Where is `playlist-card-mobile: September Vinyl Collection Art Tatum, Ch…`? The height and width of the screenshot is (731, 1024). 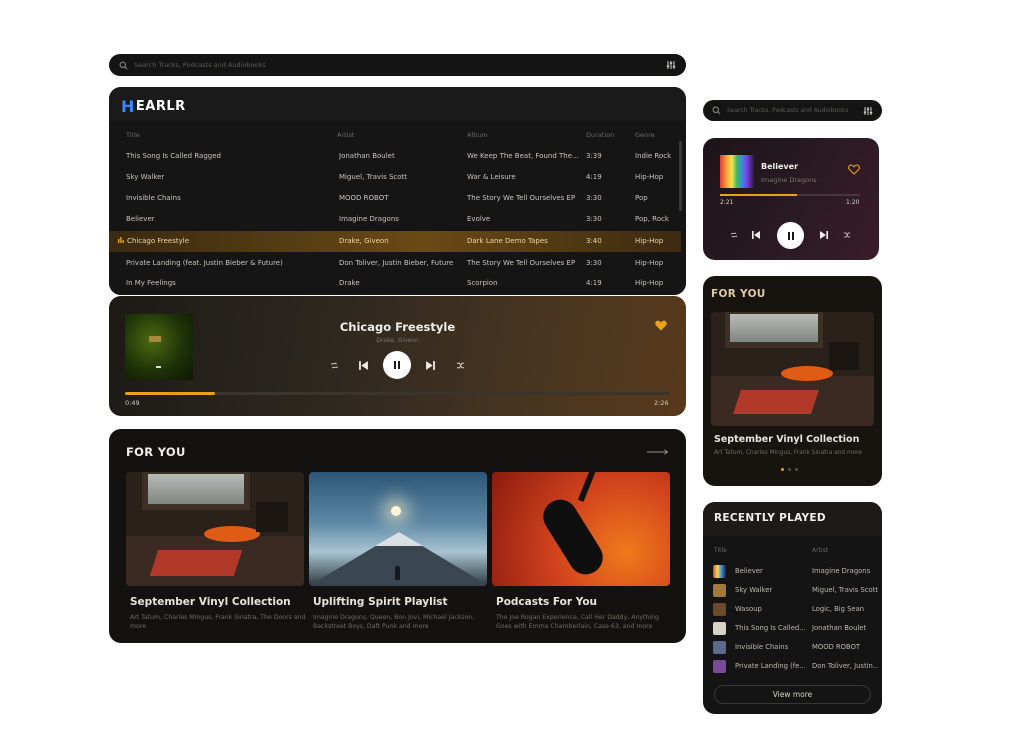
playlist-card-mobile: September Vinyl Collection Art Tatum, Ch… is located at coordinates (792, 387).